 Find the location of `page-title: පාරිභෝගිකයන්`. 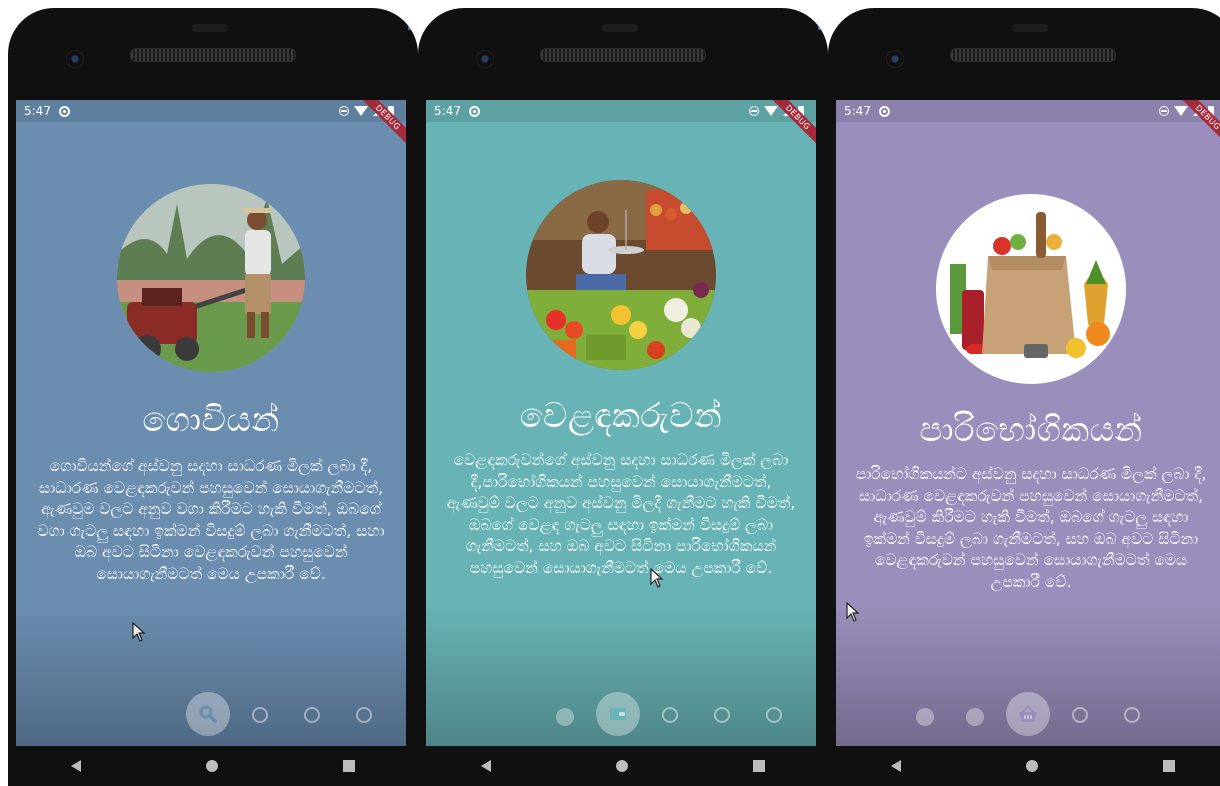

page-title: පාරිභෝගිකයන් is located at coordinates (1031, 430).